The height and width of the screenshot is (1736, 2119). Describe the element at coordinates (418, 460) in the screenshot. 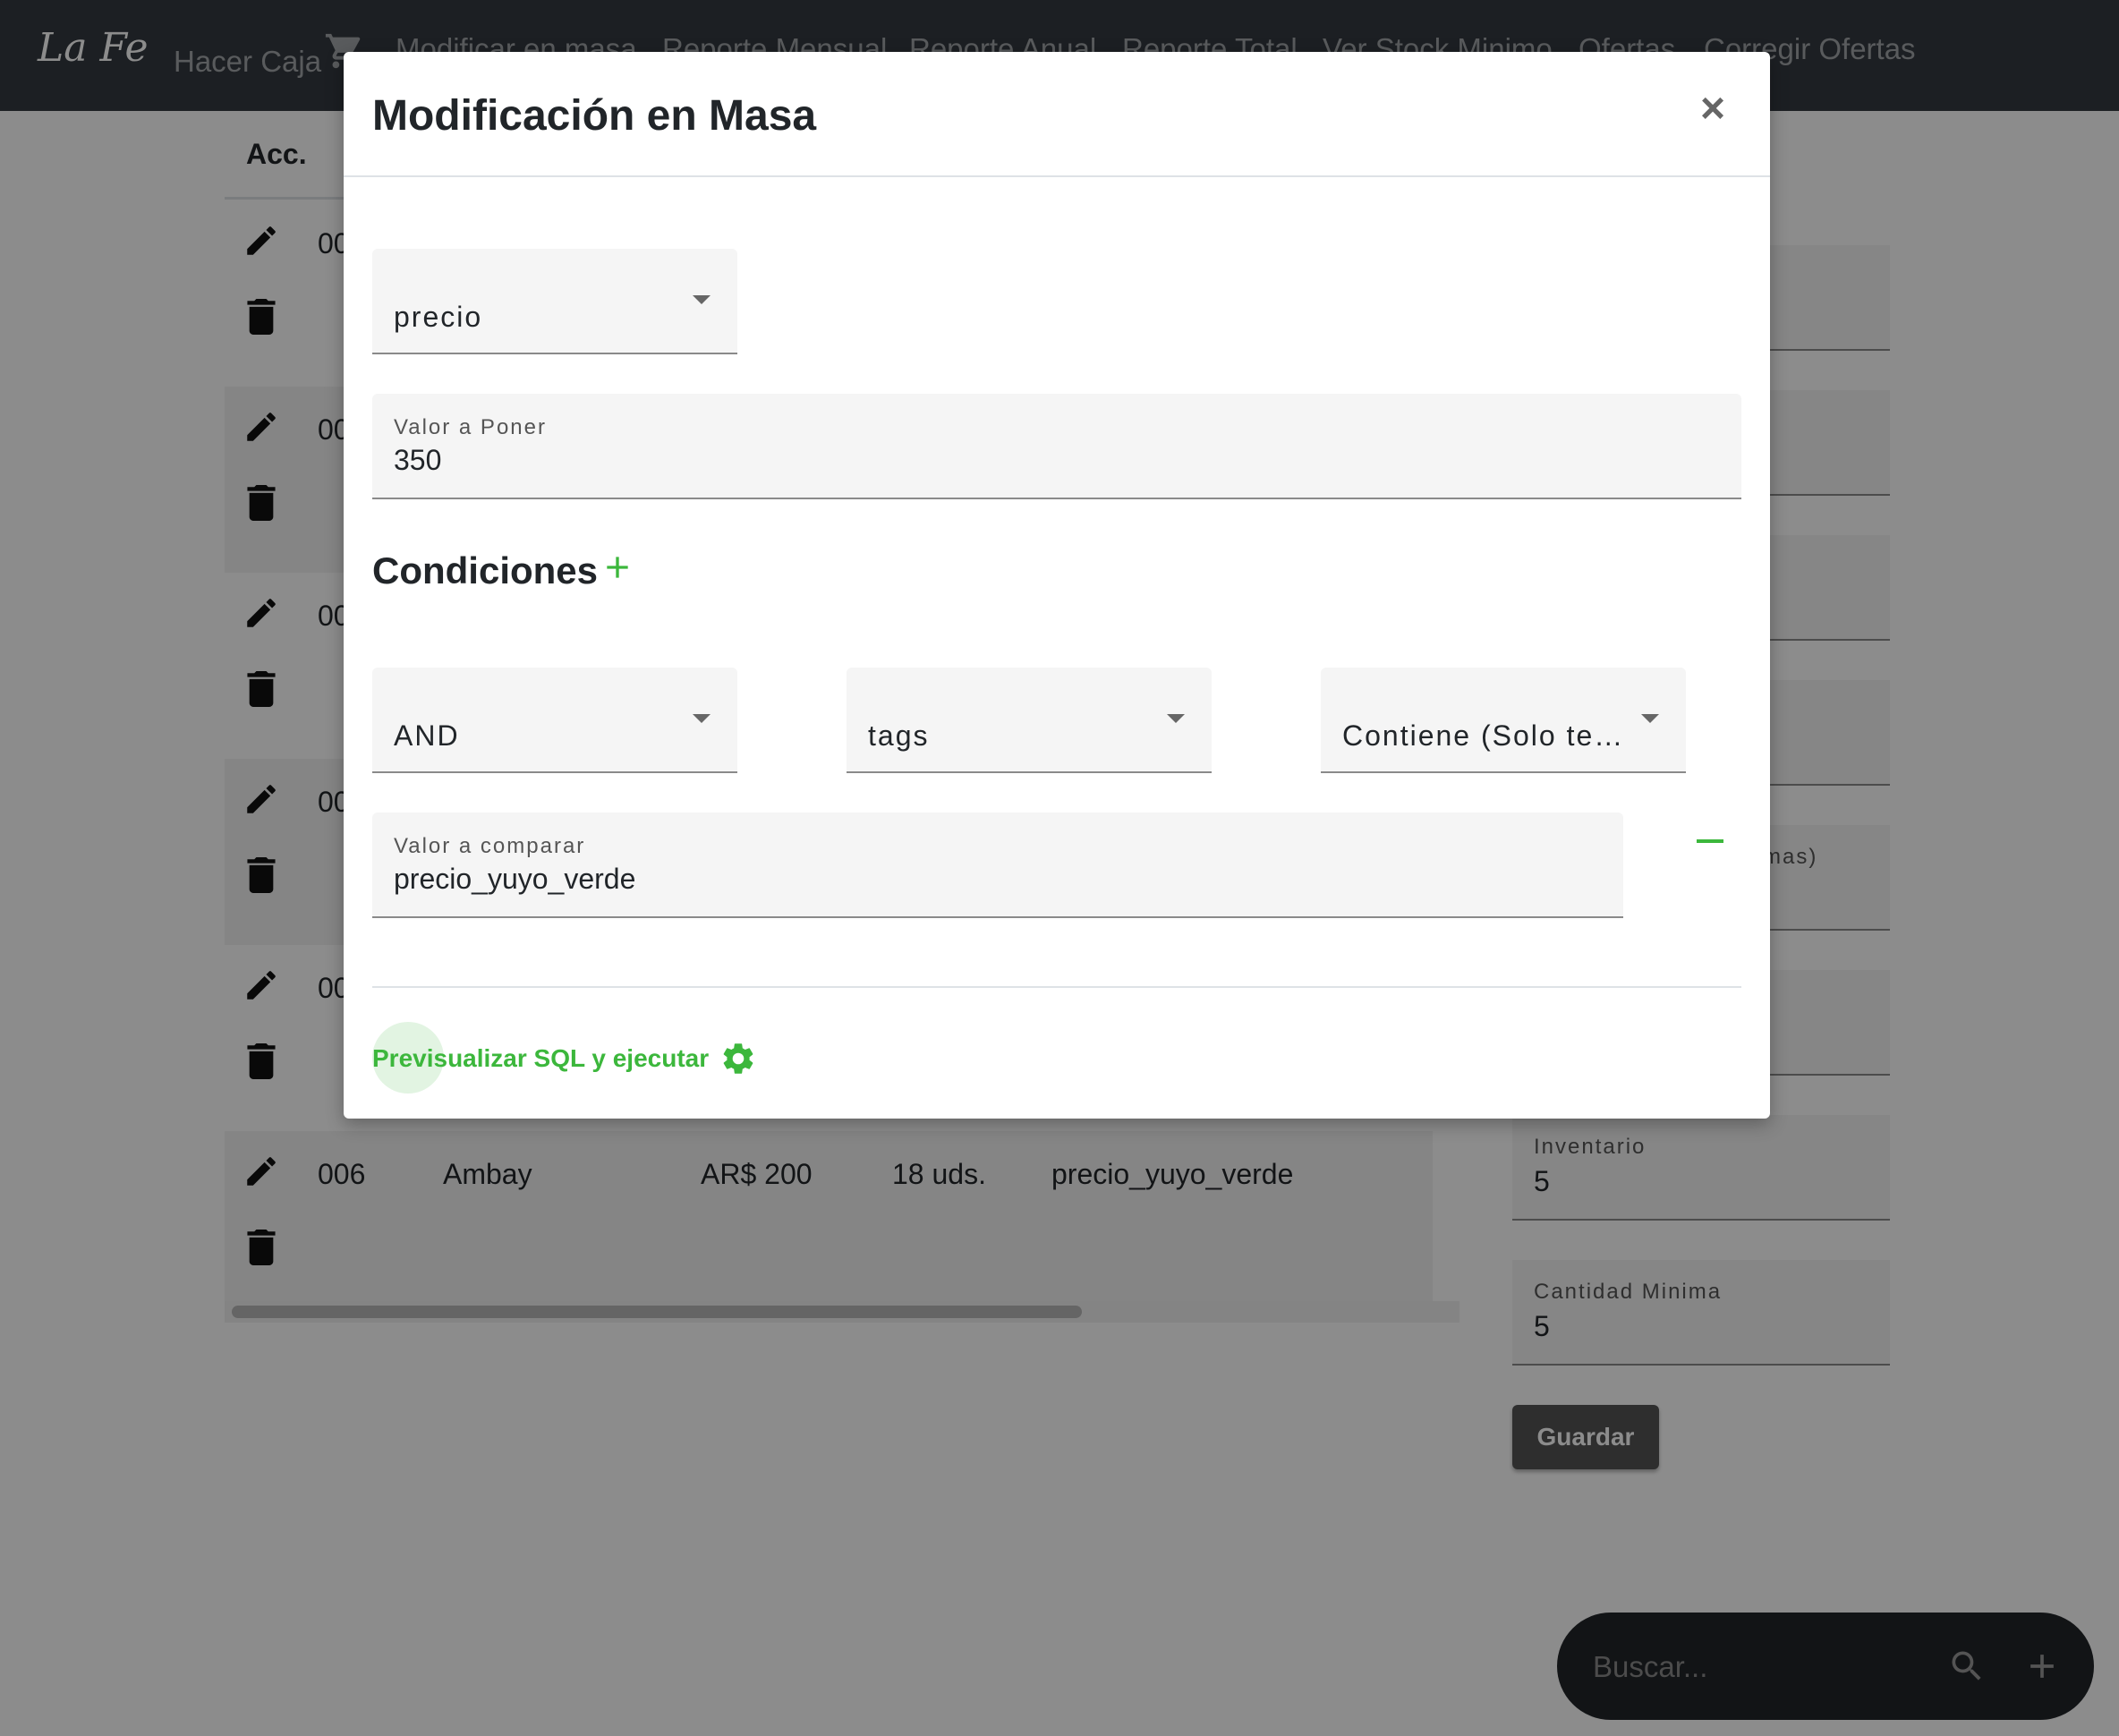

I see `value-input-value: 350` at that location.